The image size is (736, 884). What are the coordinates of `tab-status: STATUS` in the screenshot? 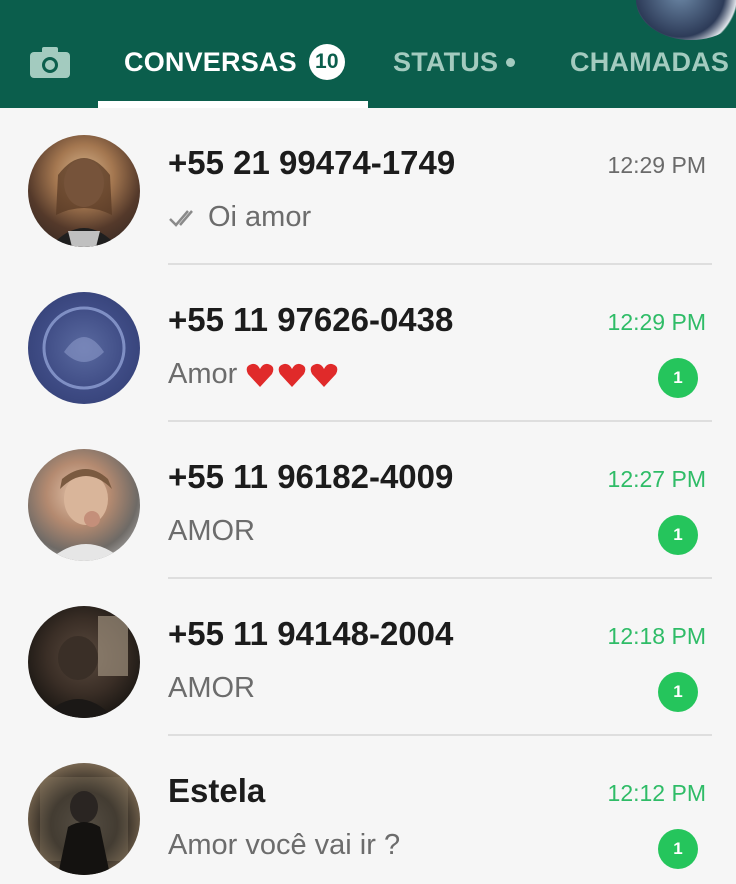 It's located at (454, 62).